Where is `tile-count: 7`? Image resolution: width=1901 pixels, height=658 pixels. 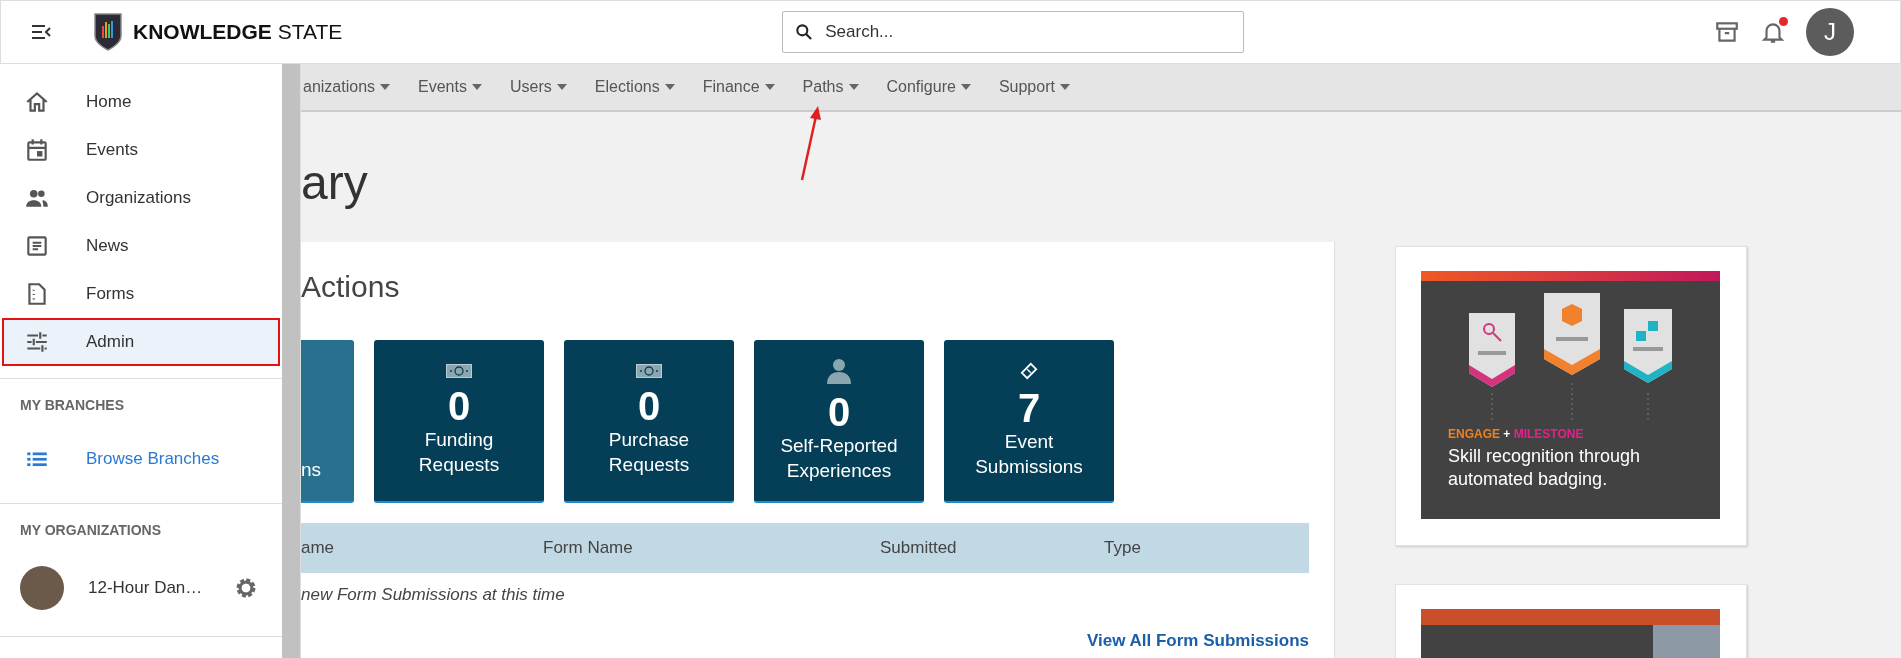 tile-count: 7 is located at coordinates (1029, 407).